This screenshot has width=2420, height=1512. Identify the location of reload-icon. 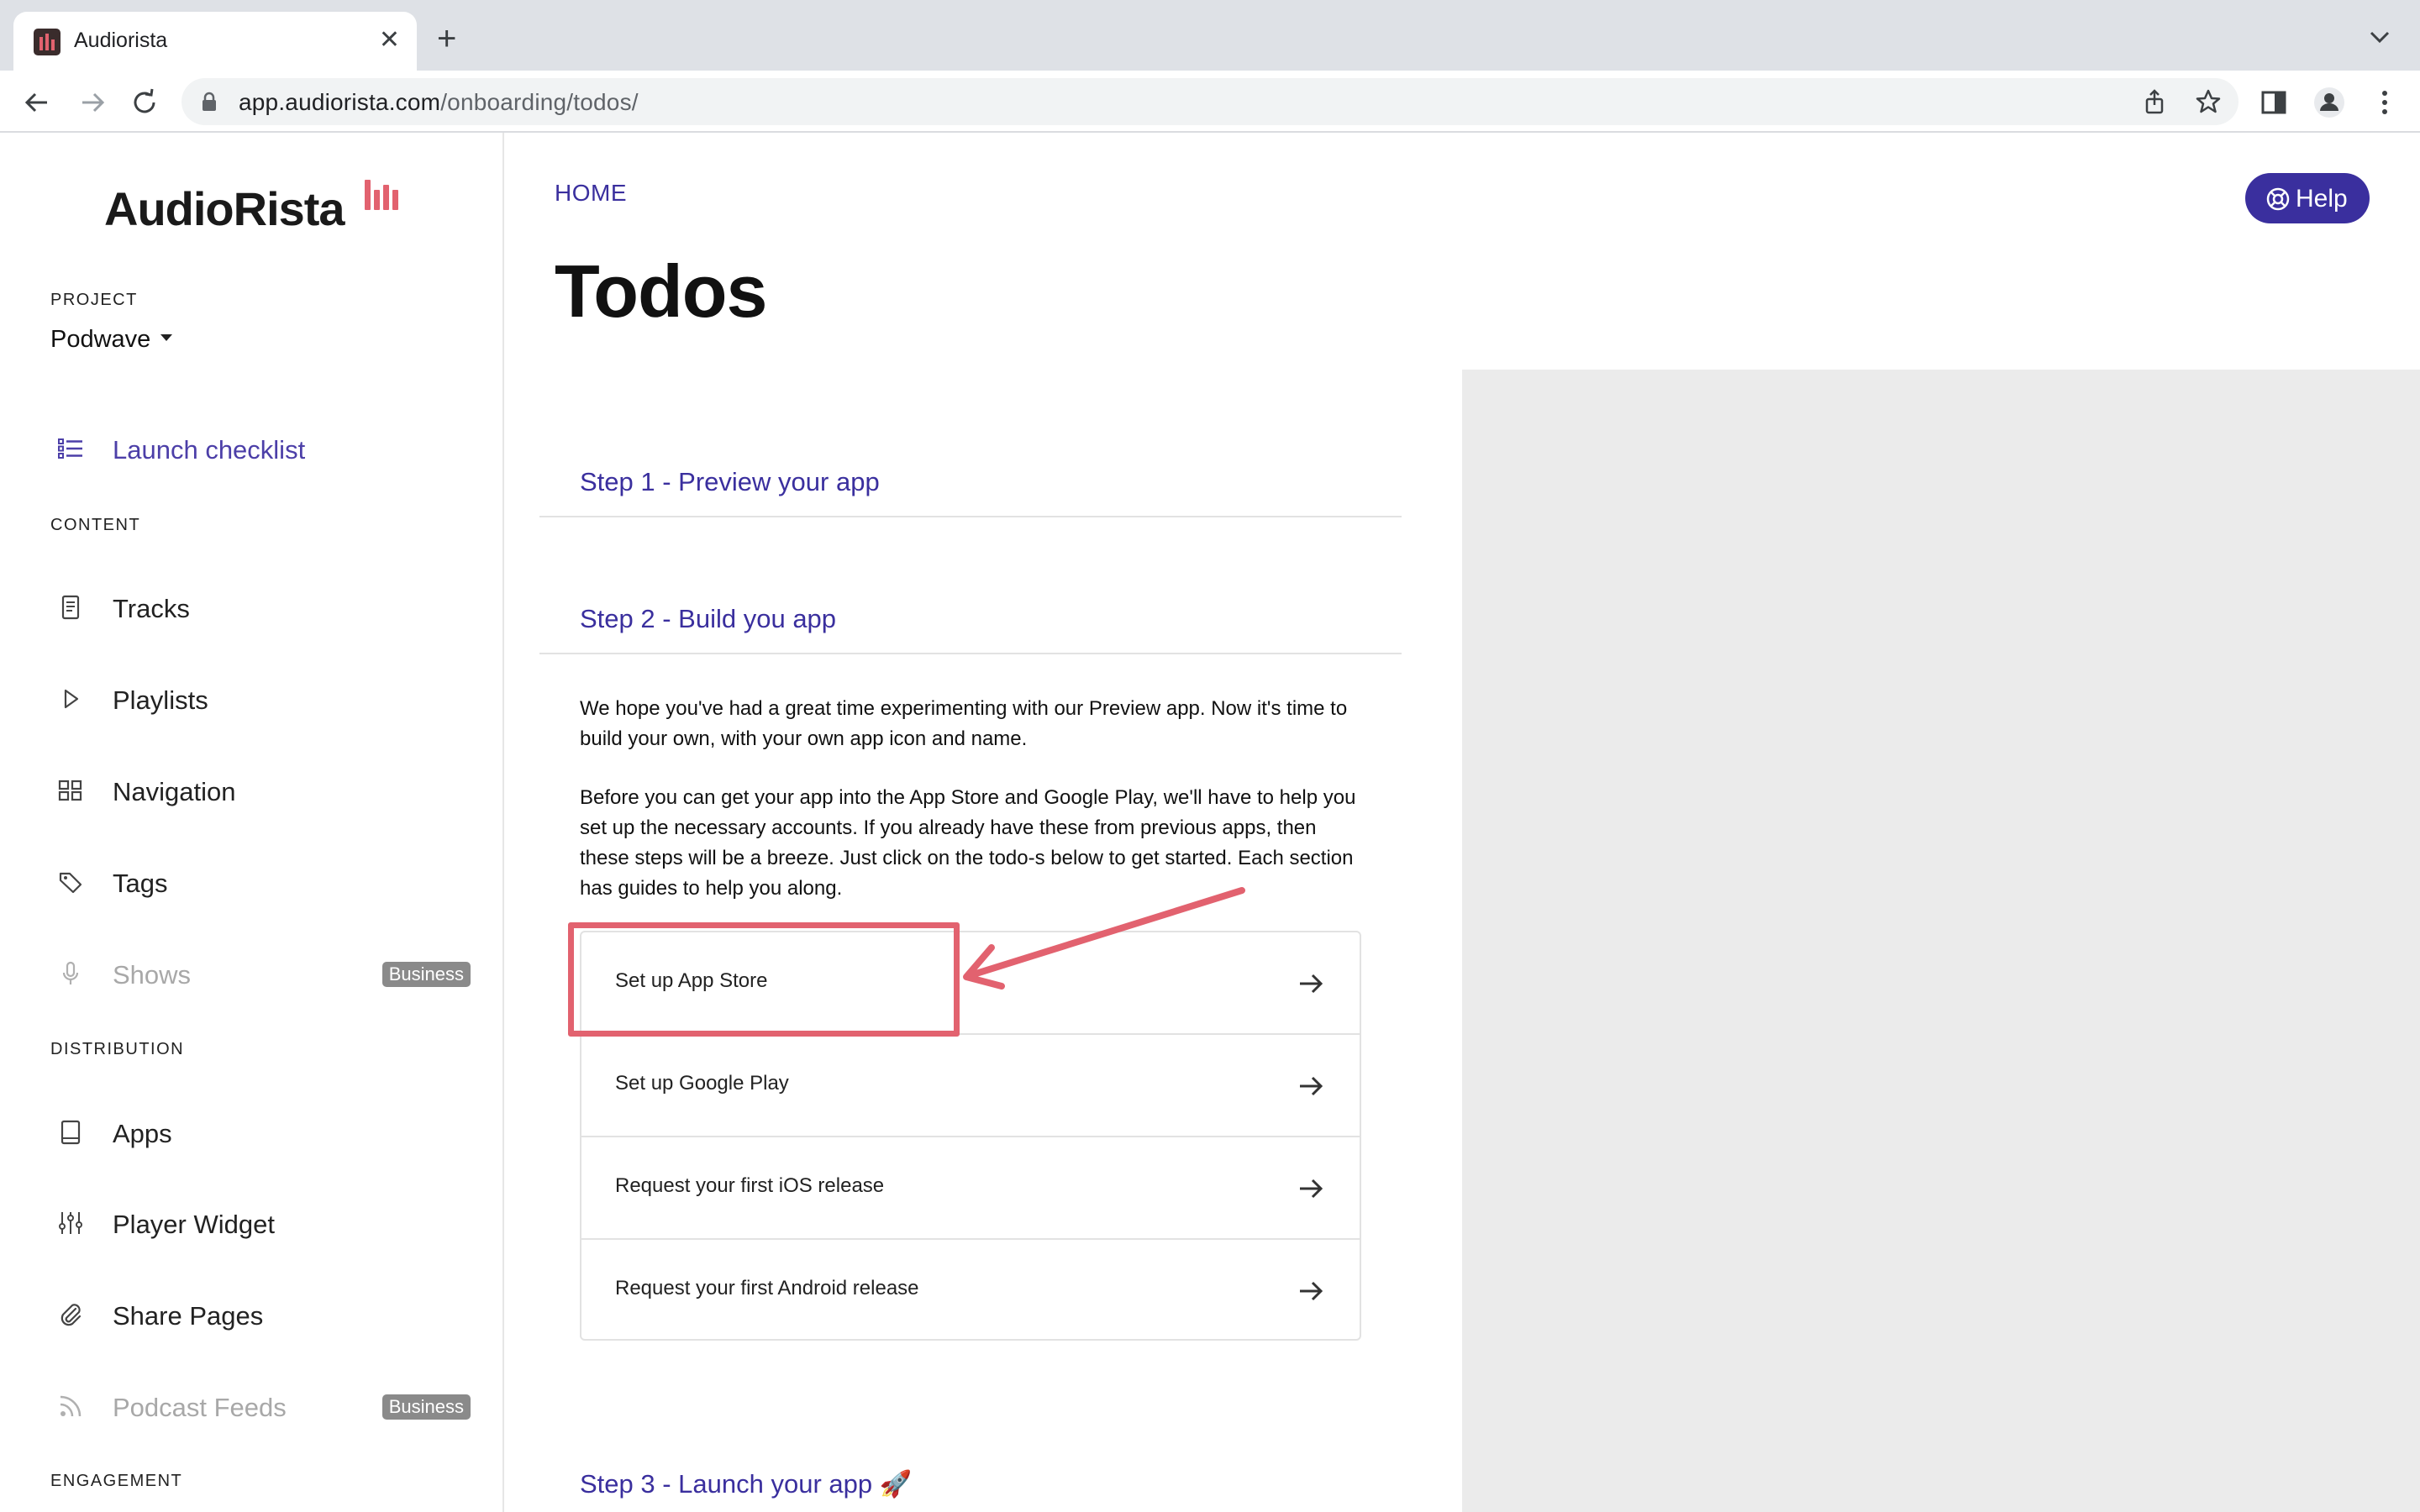
(144, 102).